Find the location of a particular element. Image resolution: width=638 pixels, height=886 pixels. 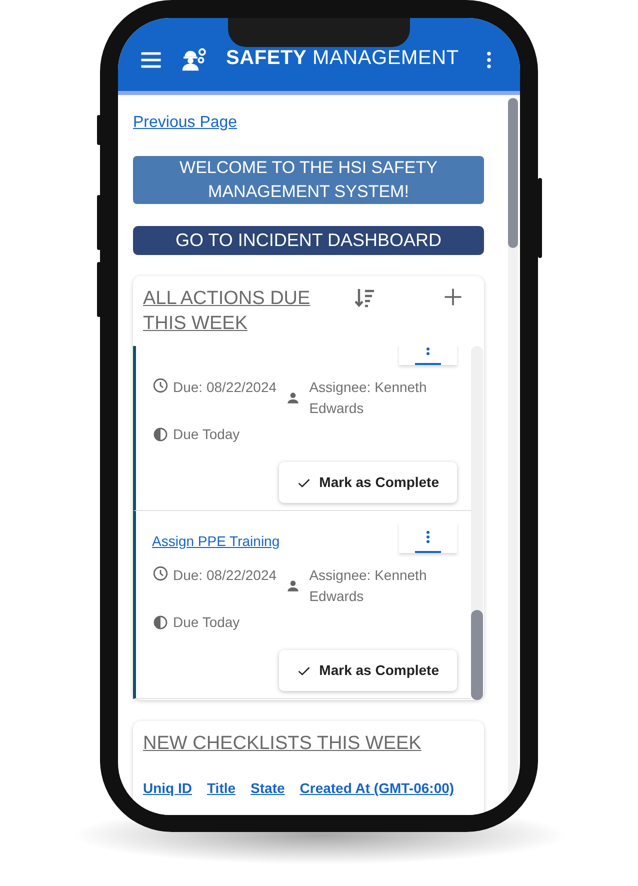

app-title: SAFETY MANAGEMENT is located at coordinates (342, 58).